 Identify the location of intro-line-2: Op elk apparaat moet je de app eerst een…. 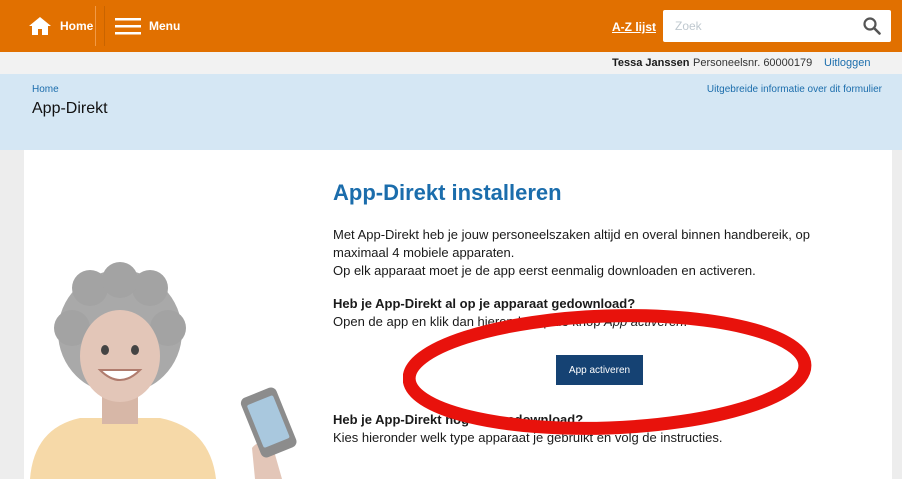
(544, 270).